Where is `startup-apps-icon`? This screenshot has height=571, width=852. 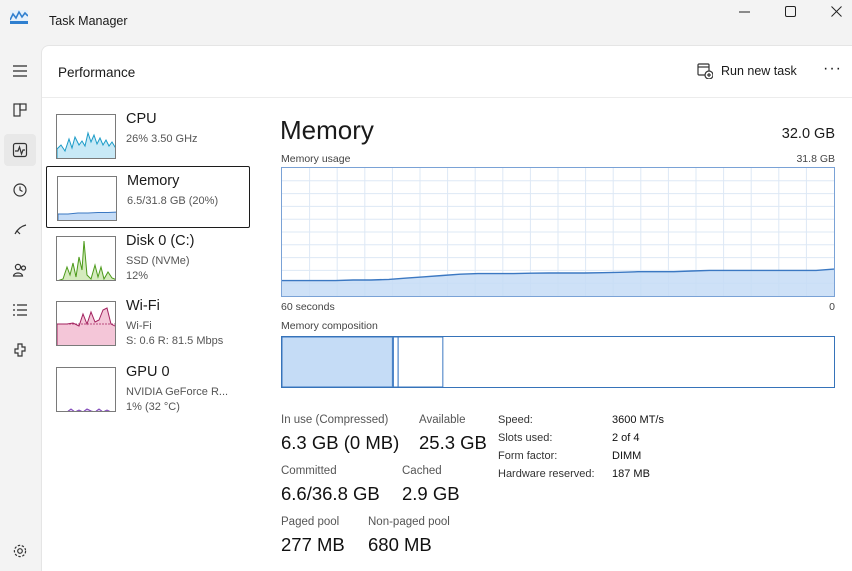
startup-apps-icon is located at coordinates (20, 229).